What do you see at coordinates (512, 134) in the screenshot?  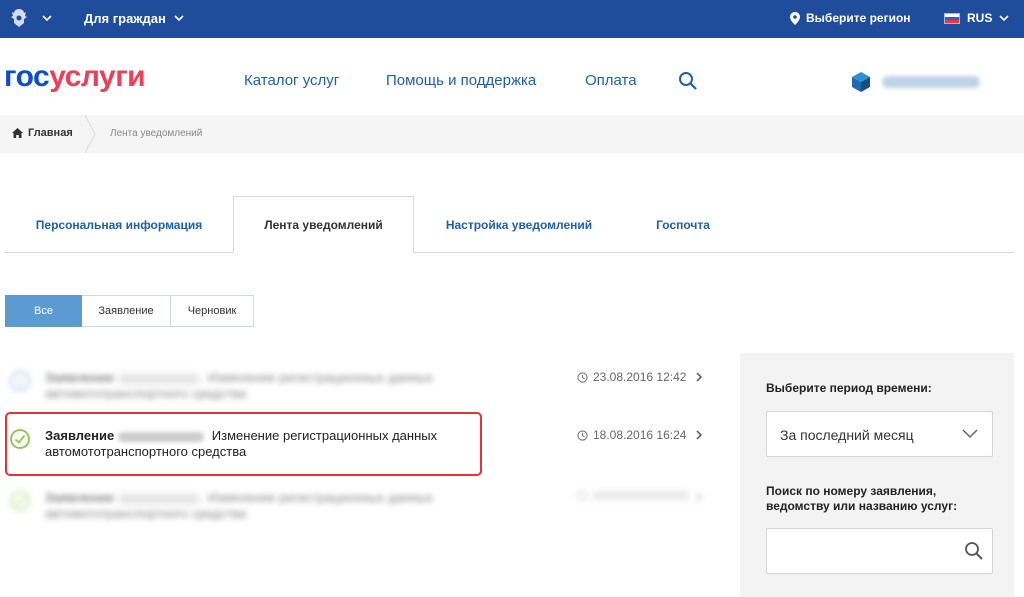 I see `breadcrumb: Главная Лента уведомлений` at bounding box center [512, 134].